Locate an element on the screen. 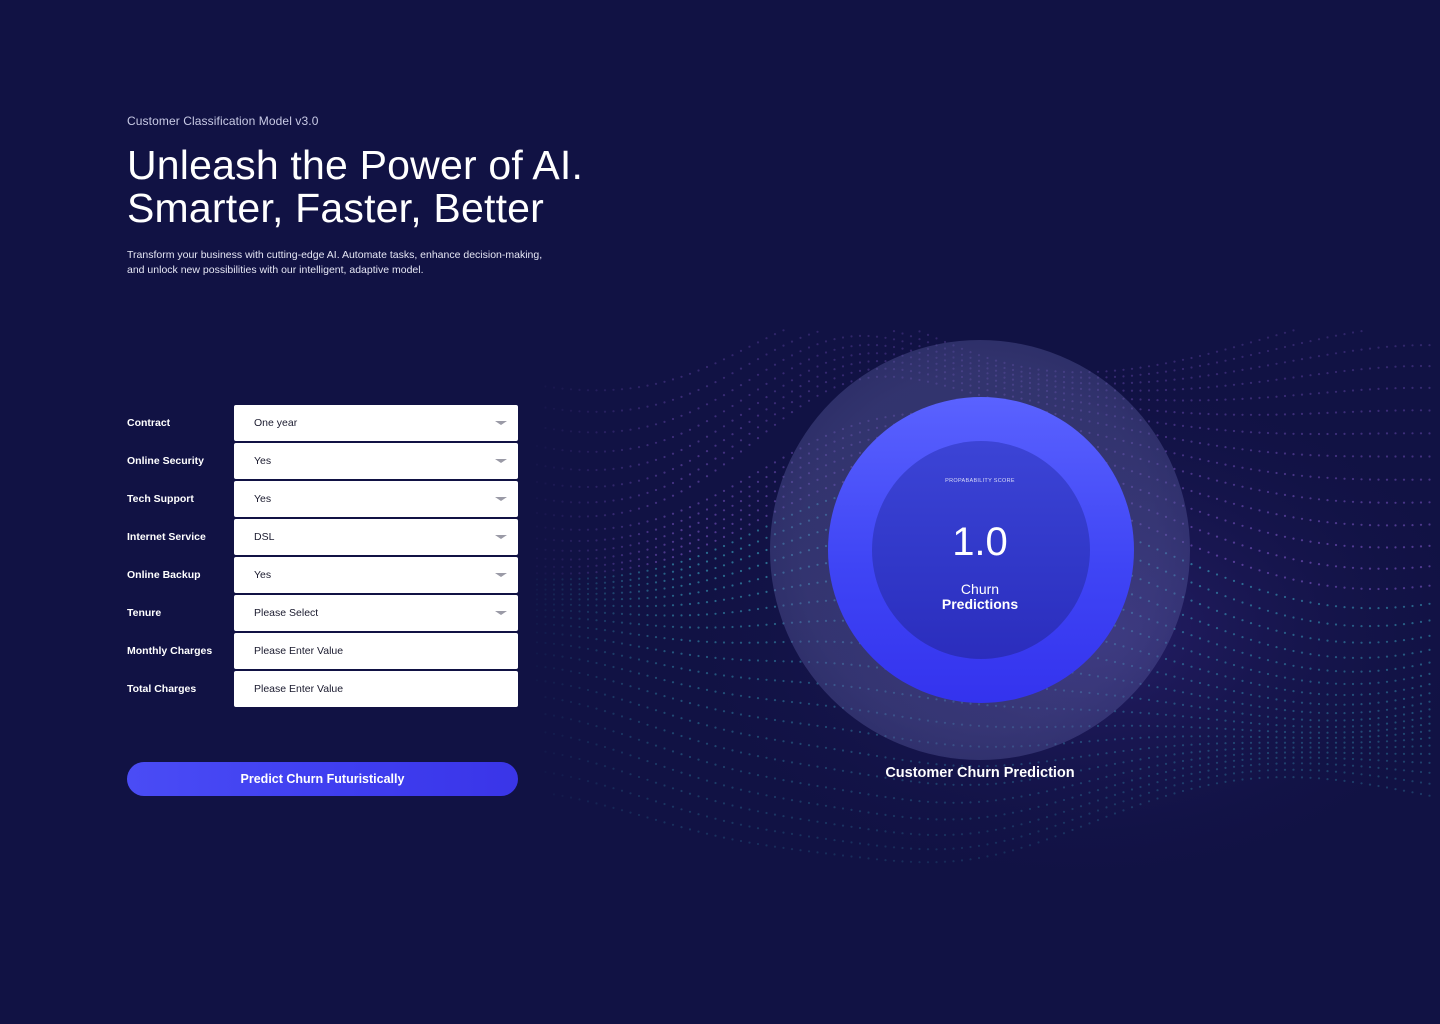 This screenshot has width=1440, height=1024. contract-select: One year is located at coordinates (376, 423).